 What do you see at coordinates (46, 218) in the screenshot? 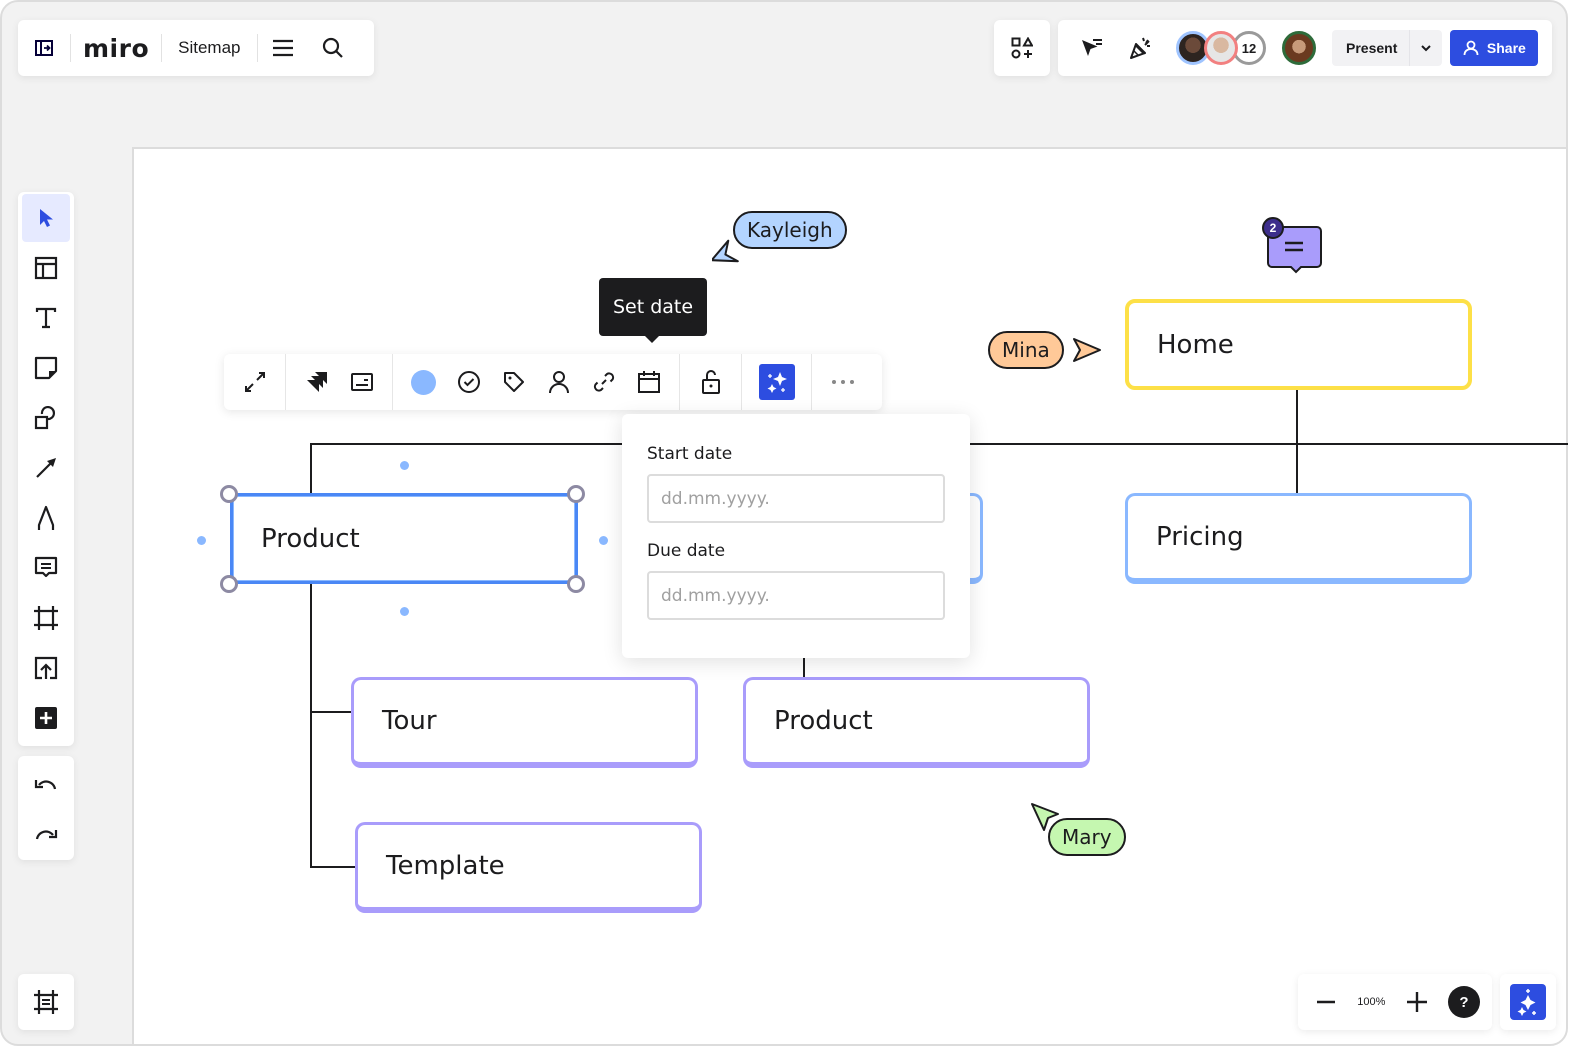
I see `tool-select` at bounding box center [46, 218].